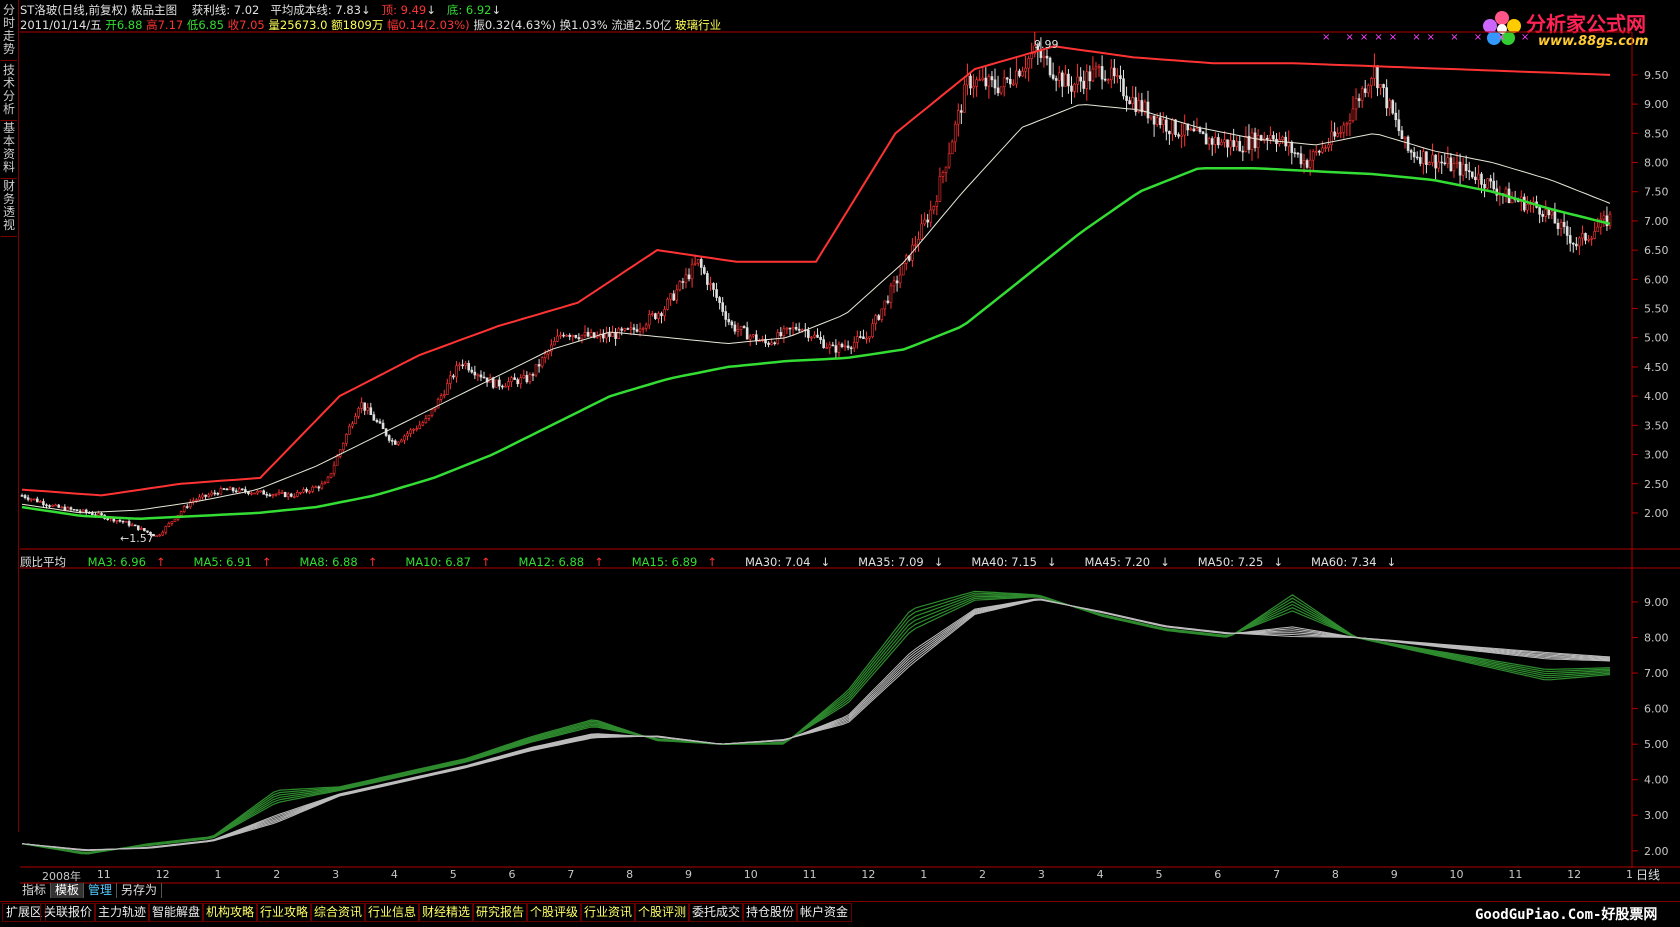 Image resolution: width=1680 pixels, height=927 pixels. What do you see at coordinates (1159, 874) in the screenshot?
I see `x-tick-label: 5` at bounding box center [1159, 874].